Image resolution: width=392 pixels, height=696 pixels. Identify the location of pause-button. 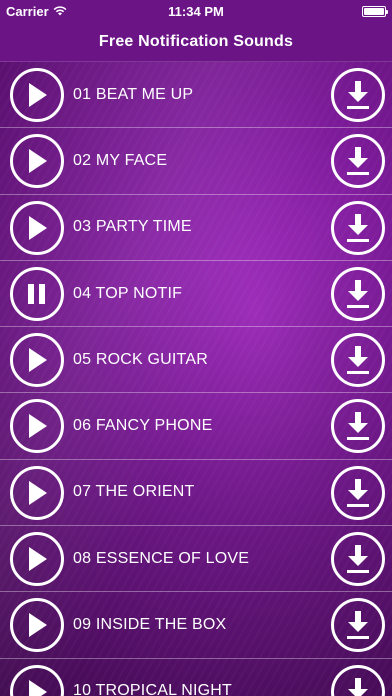
(37, 293).